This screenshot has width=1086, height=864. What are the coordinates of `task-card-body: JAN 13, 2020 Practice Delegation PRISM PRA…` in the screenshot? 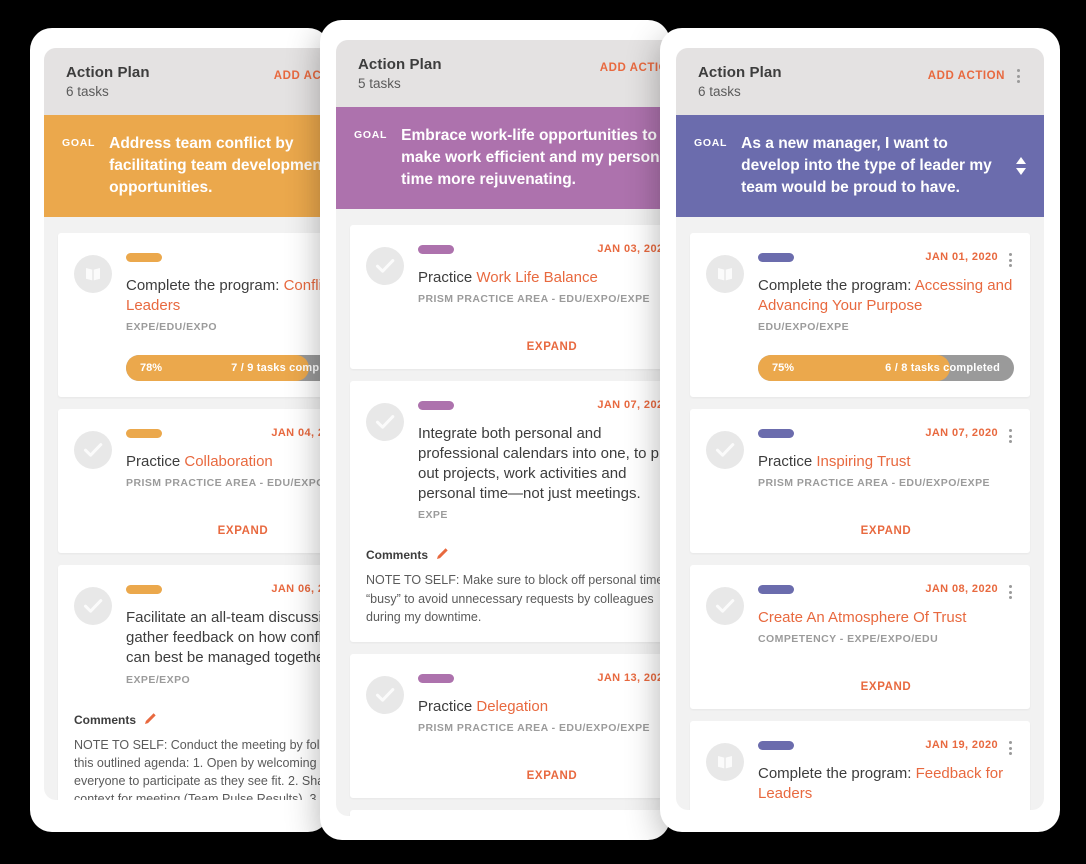 It's located at (544, 727).